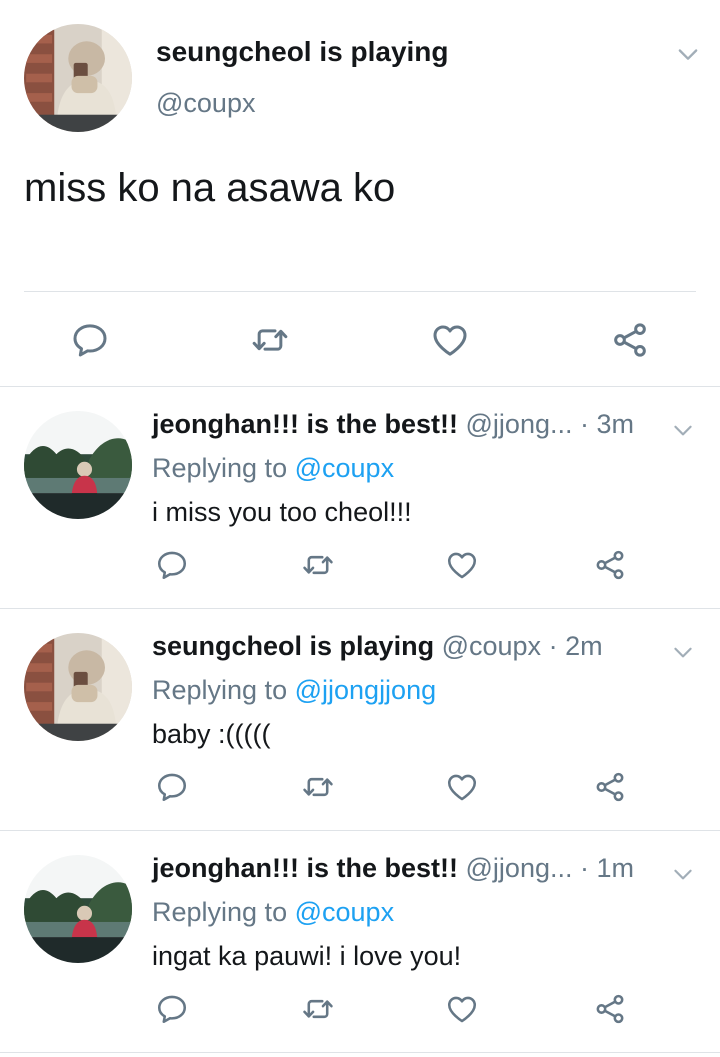 This screenshot has width=720, height=1057. I want to click on reply-header: jeonghan!!! is the best!! @jjong... · 1m, so click(393, 868).